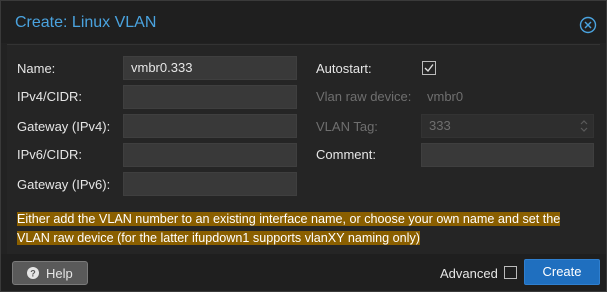  I want to click on vlan-tag-value: 333, so click(440, 125).